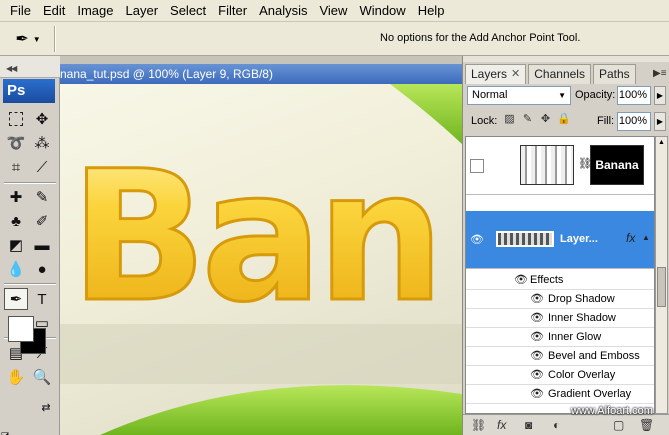 The width and height of the screenshot is (669, 435). What do you see at coordinates (281, 410) in the screenshot?
I see `green-leaf-bottom` at bounding box center [281, 410].